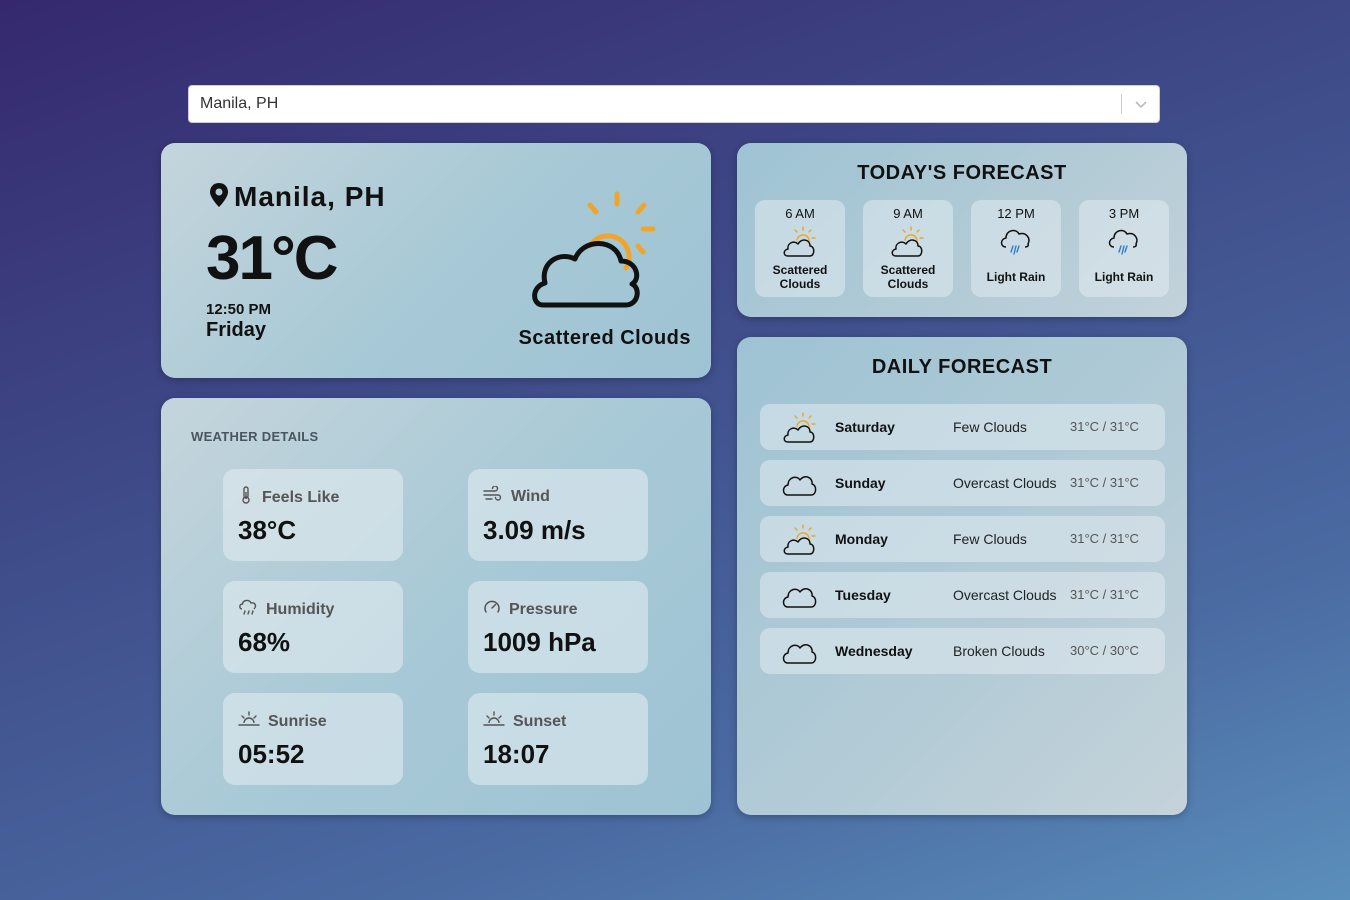 Image resolution: width=1350 pixels, height=900 pixels. What do you see at coordinates (962, 173) in the screenshot?
I see `todays-forecast-title: TODAY'S FORECAST` at bounding box center [962, 173].